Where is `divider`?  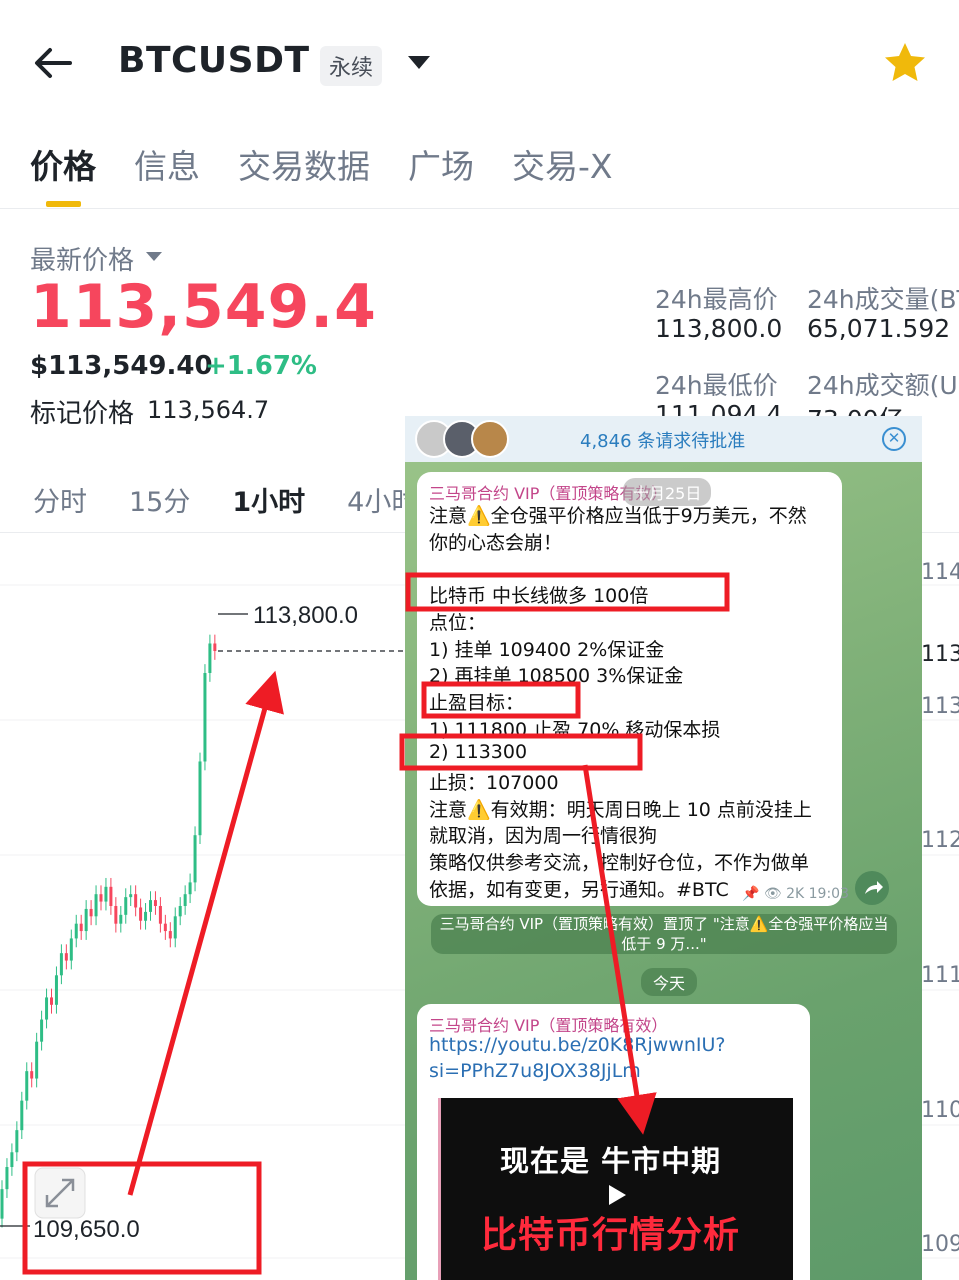
divider is located at coordinates (479, 208).